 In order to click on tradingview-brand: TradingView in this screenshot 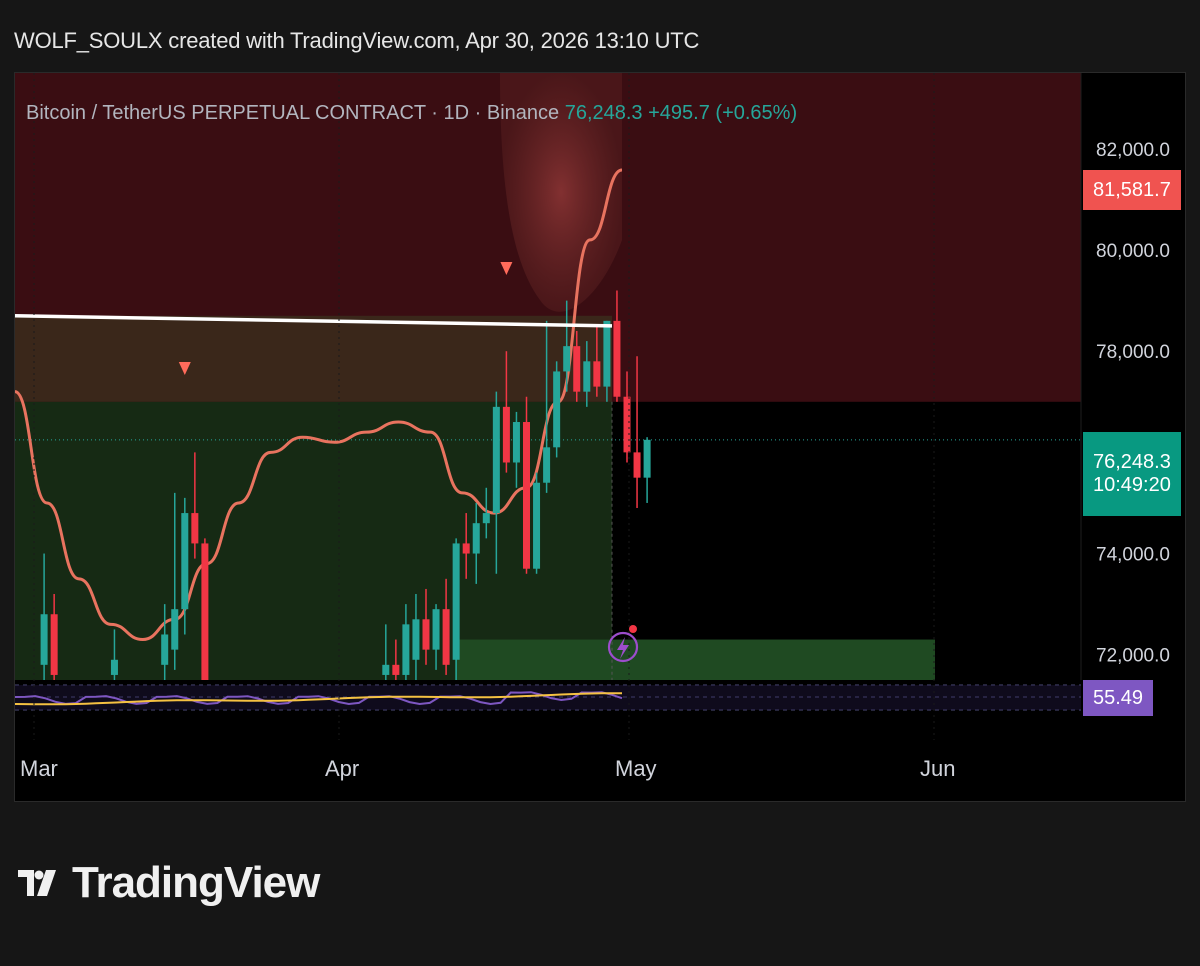, I will do `click(169, 883)`.